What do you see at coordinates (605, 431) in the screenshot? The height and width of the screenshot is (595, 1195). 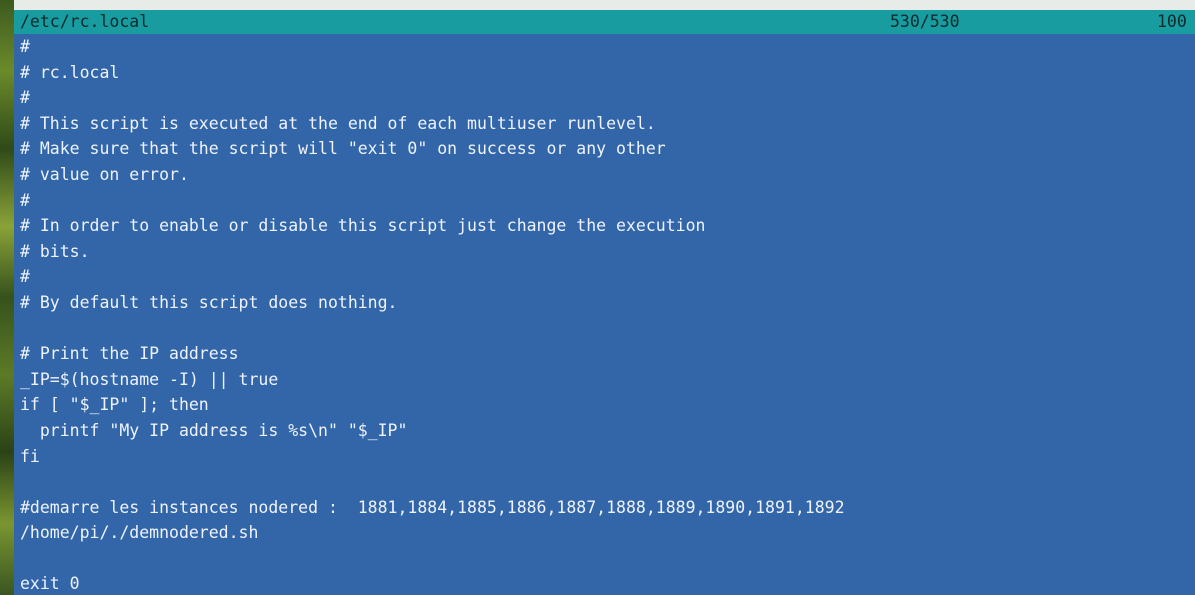 I see `code-line: printf "My IP address is %s\n" "$_IP"` at bounding box center [605, 431].